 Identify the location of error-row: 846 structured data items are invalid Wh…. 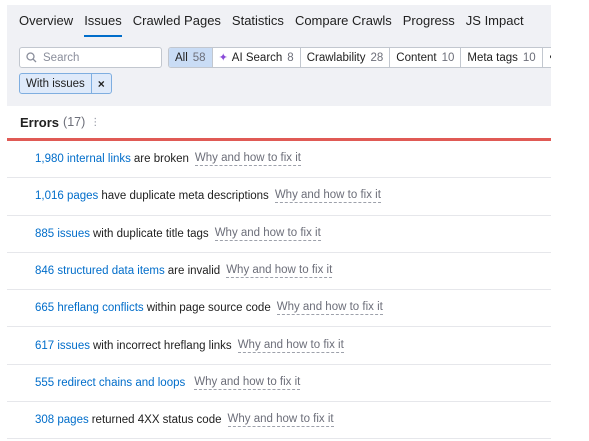
(279, 272).